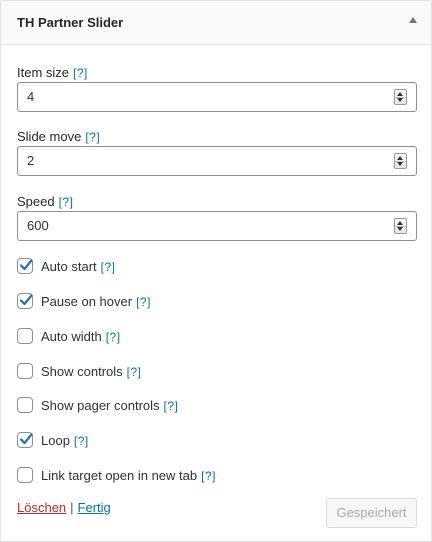  Describe the element at coordinates (94, 507) in the screenshot. I see `done-link: Fertig` at that location.